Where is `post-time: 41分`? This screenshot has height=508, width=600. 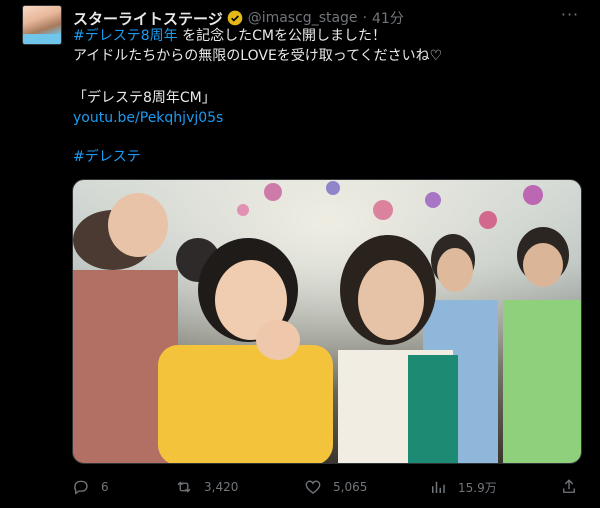 post-time: 41分 is located at coordinates (388, 18).